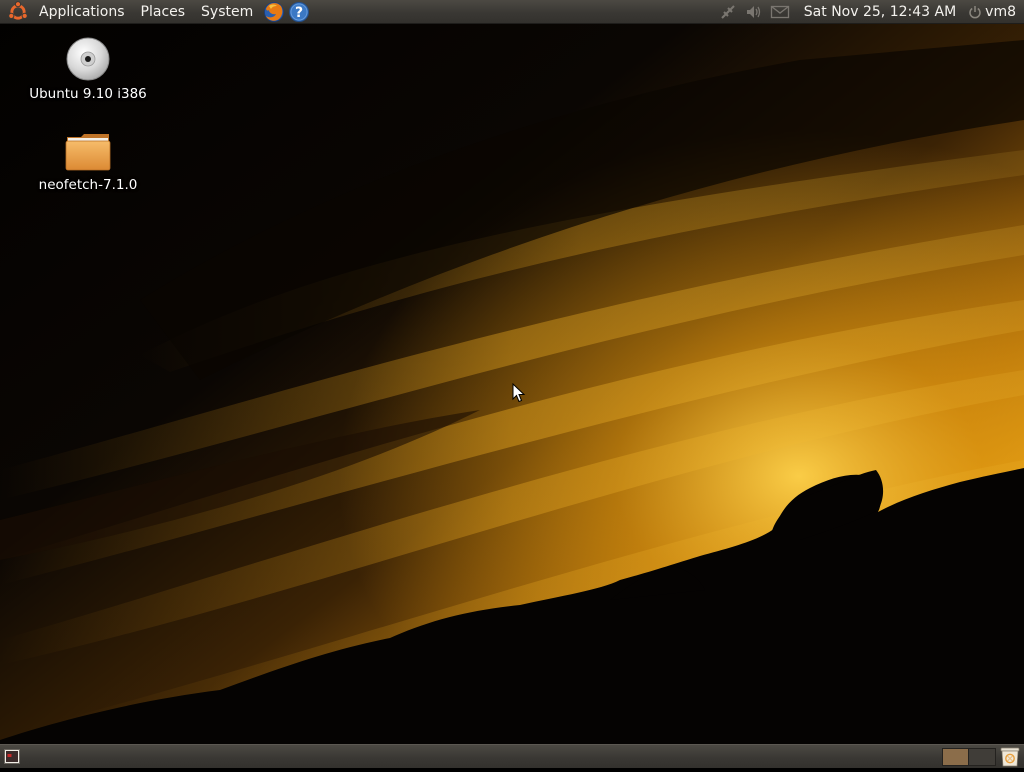 This screenshot has height=772, width=1024. Describe the element at coordinates (88, 94) in the screenshot. I see `icon-label: Ubuntu 9.10 i386` at that location.